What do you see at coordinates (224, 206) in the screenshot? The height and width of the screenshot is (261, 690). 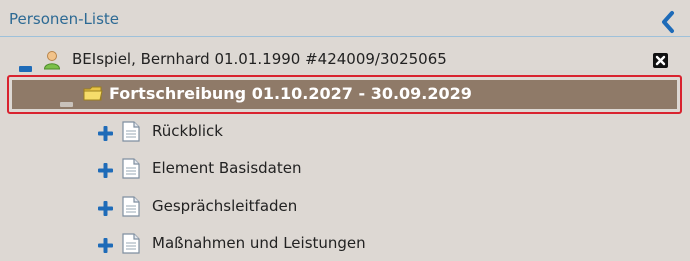 I see `child-node-label: Gesprächsleitfaden` at bounding box center [224, 206].